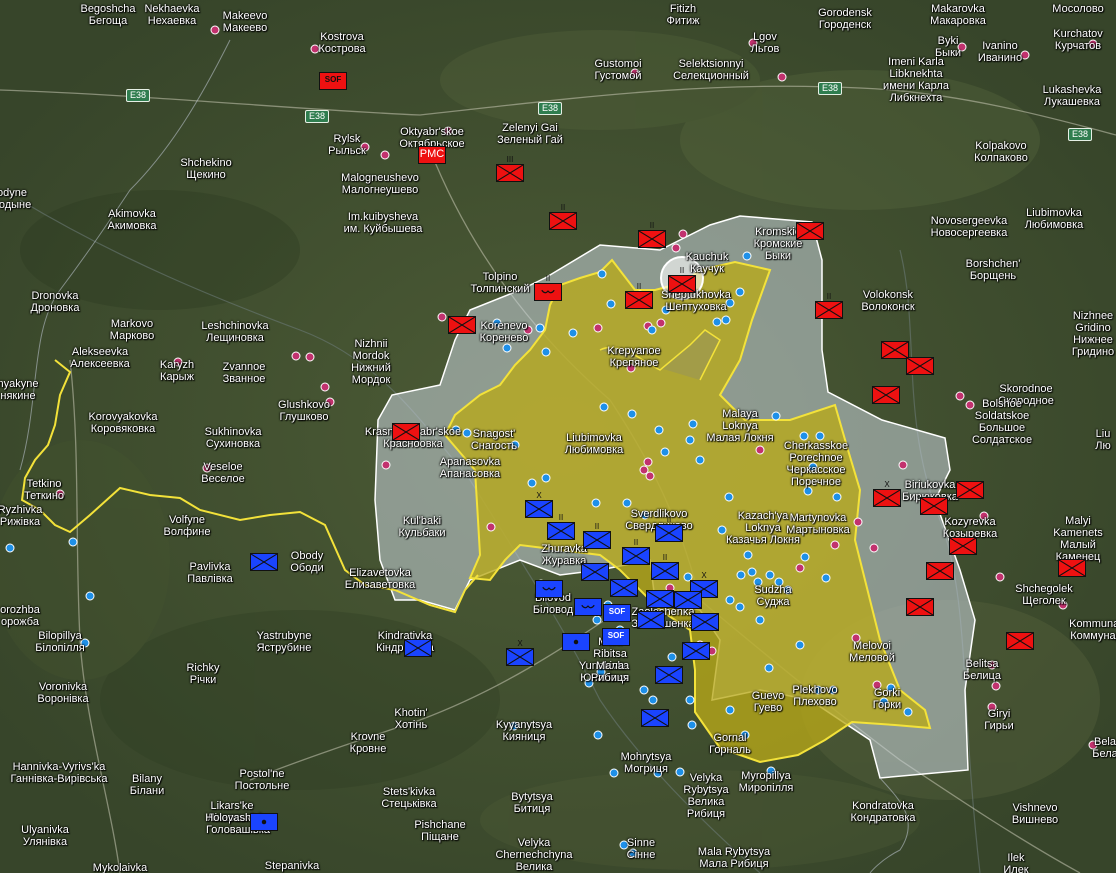  Describe the element at coordinates (317, 116) in the screenshot. I see `road-marker-e38: E38` at that location.